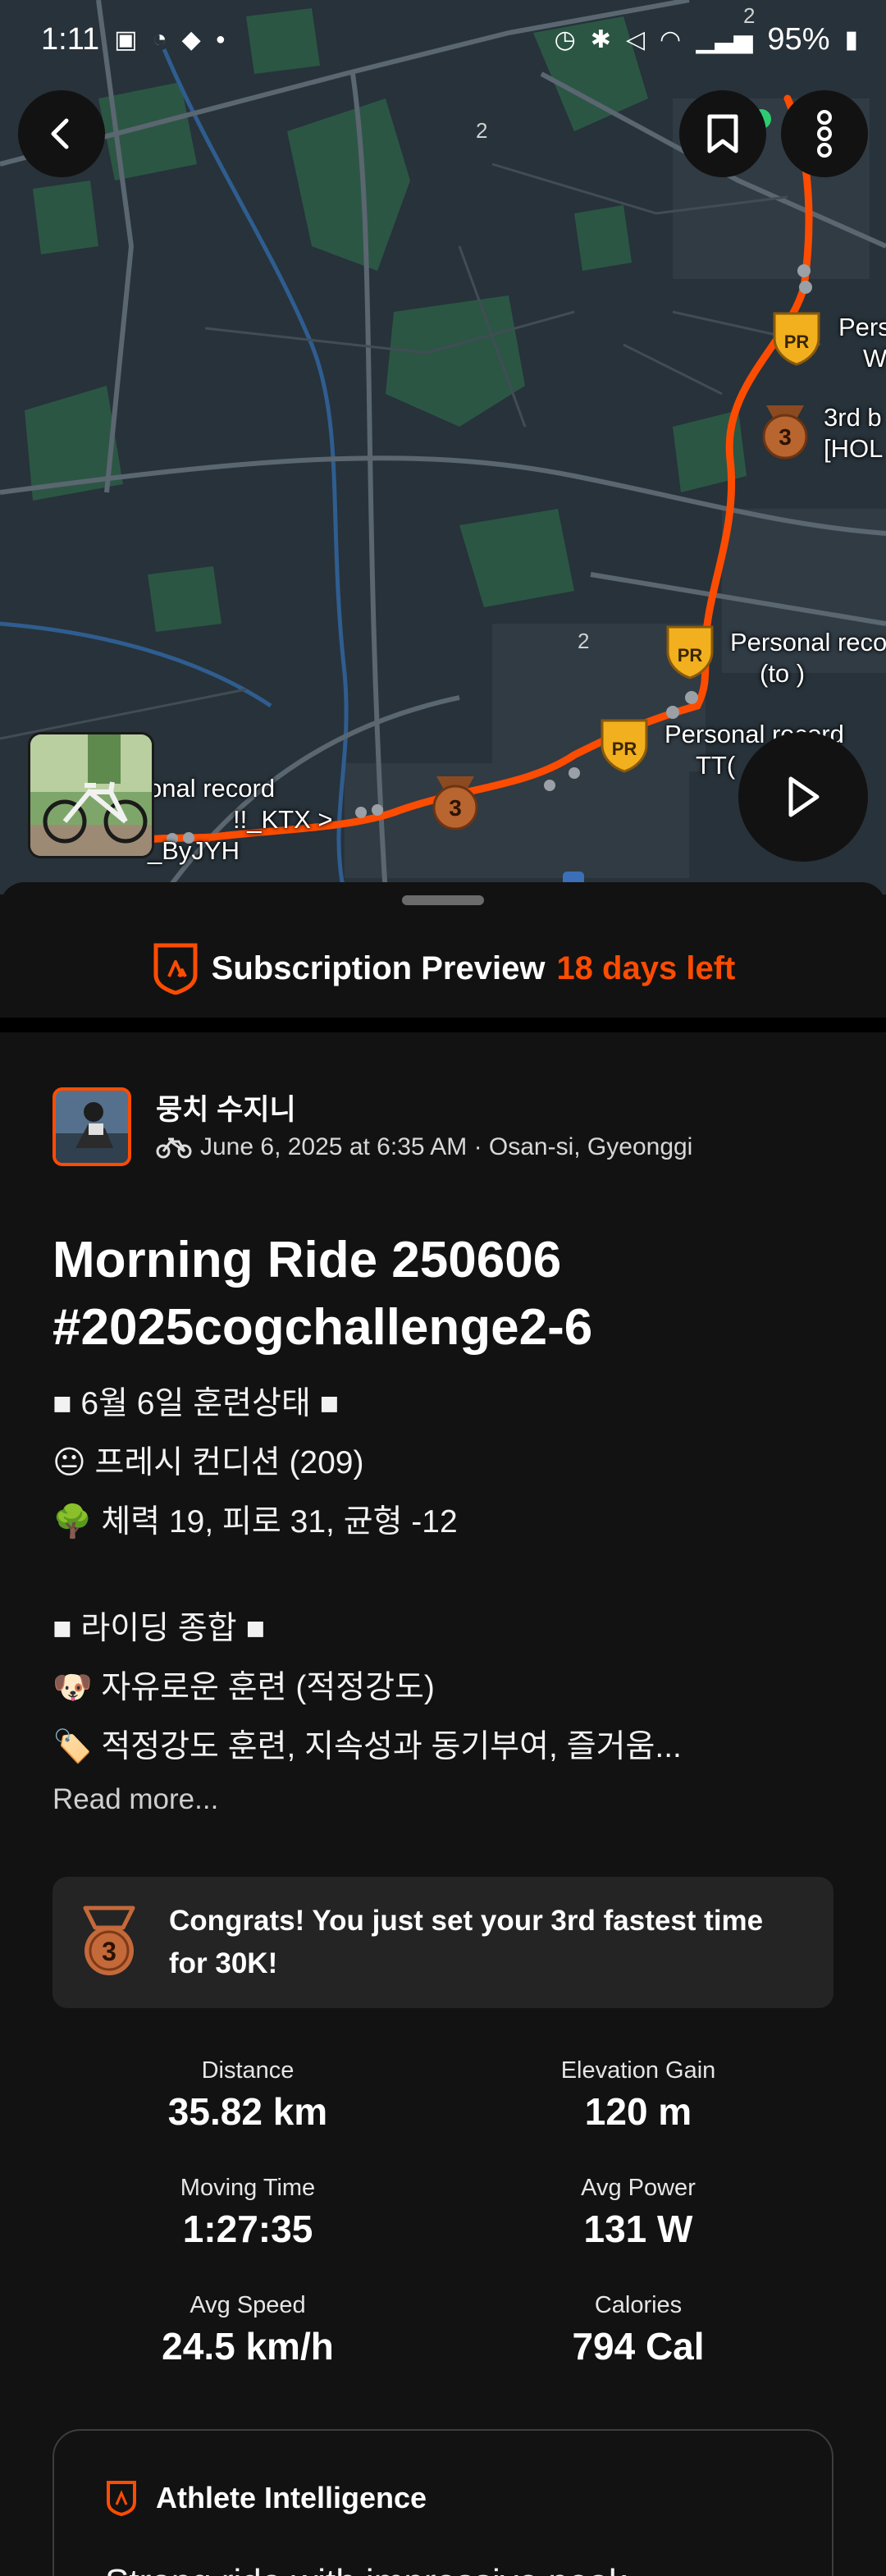 The width and height of the screenshot is (886, 2576). I want to click on flyover-play-button, so click(803, 797).